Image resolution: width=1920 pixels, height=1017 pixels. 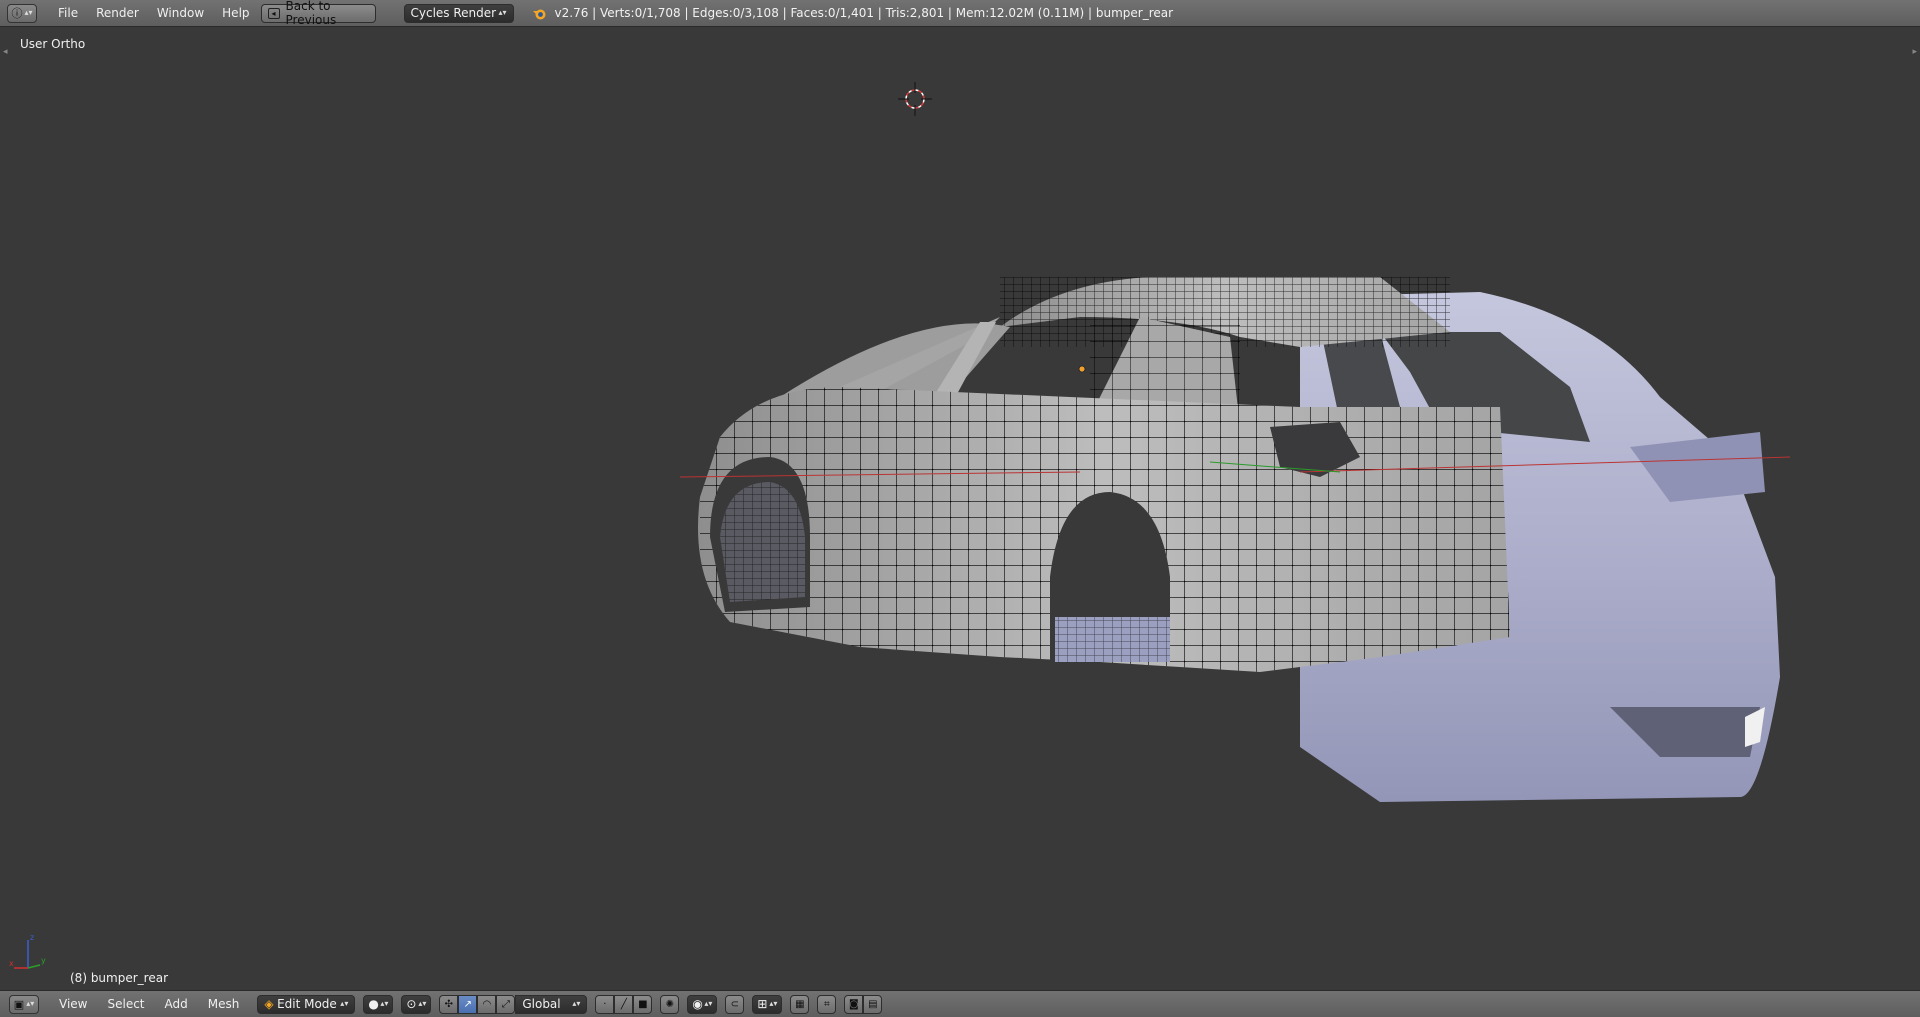 I want to click on render-group: ◙ ▤, so click(x=863, y=1004).